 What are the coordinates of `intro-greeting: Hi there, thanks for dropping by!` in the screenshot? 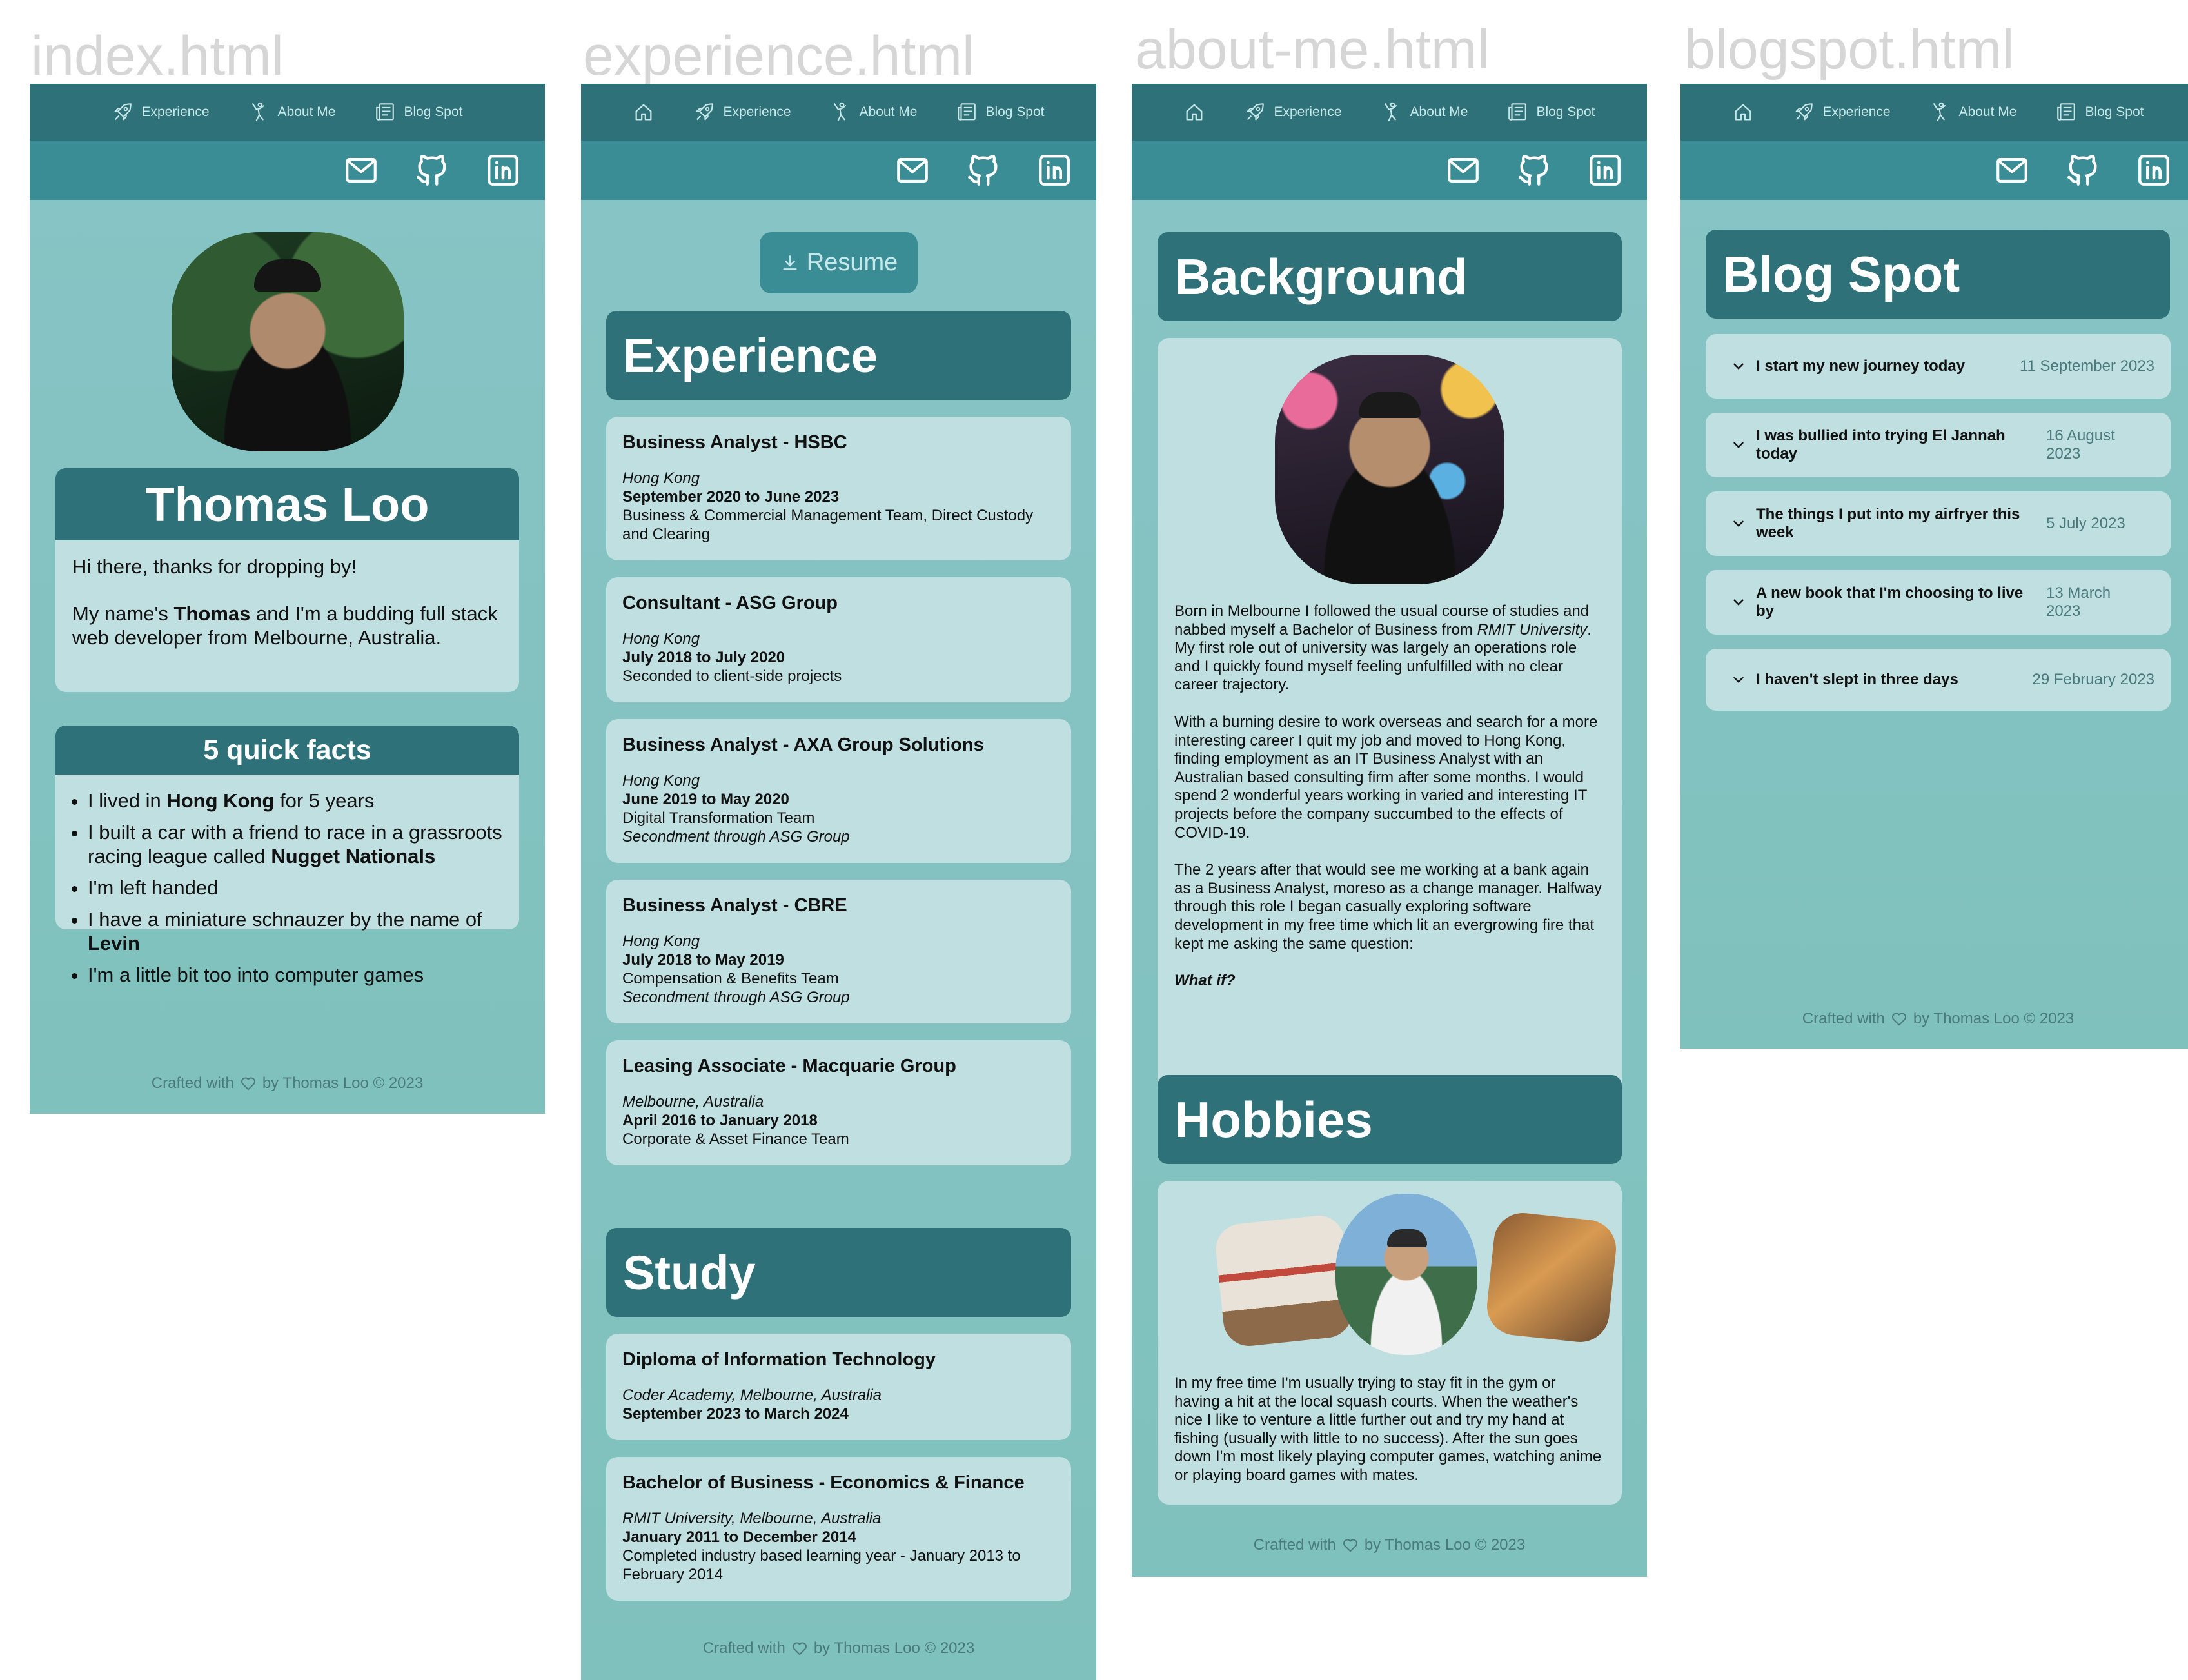 It's located at (214, 566).